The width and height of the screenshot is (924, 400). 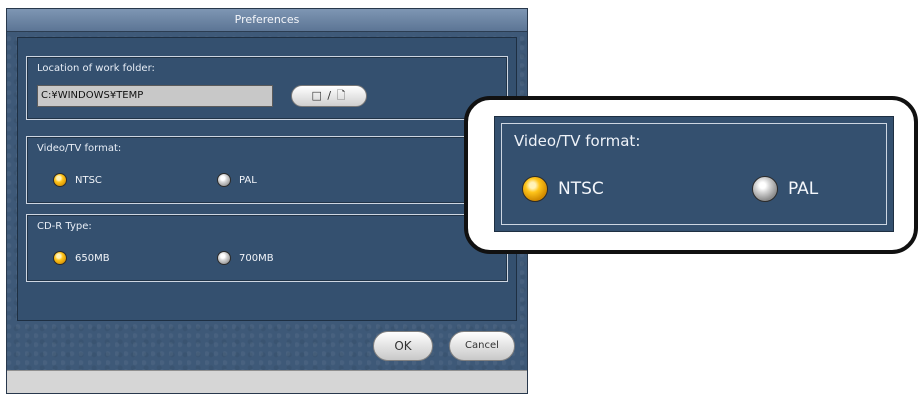 I want to click on work-folder-label: Location of work folder:, so click(x=96, y=68).